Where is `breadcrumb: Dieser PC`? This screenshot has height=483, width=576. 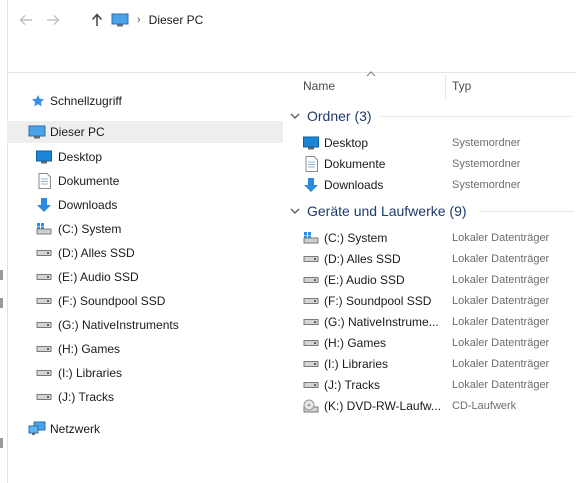 breadcrumb: Dieser PC is located at coordinates (176, 20).